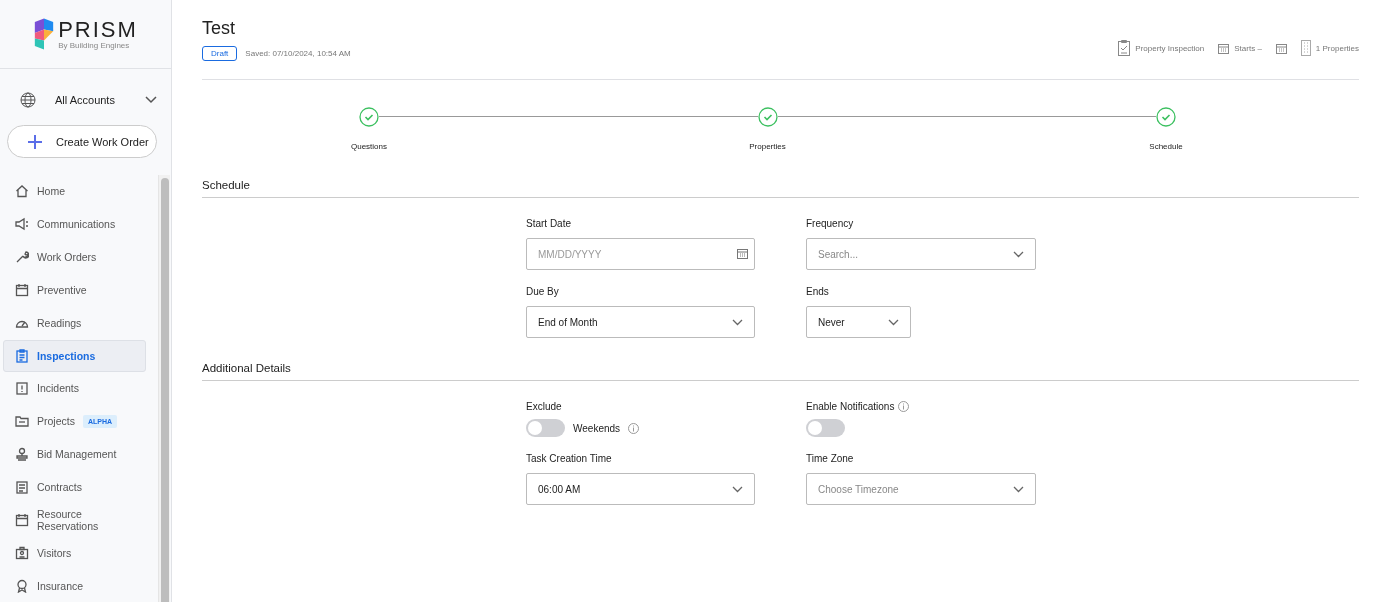 Image resolution: width=1382 pixels, height=602 pixels. I want to click on step-label: Questions, so click(369, 146).